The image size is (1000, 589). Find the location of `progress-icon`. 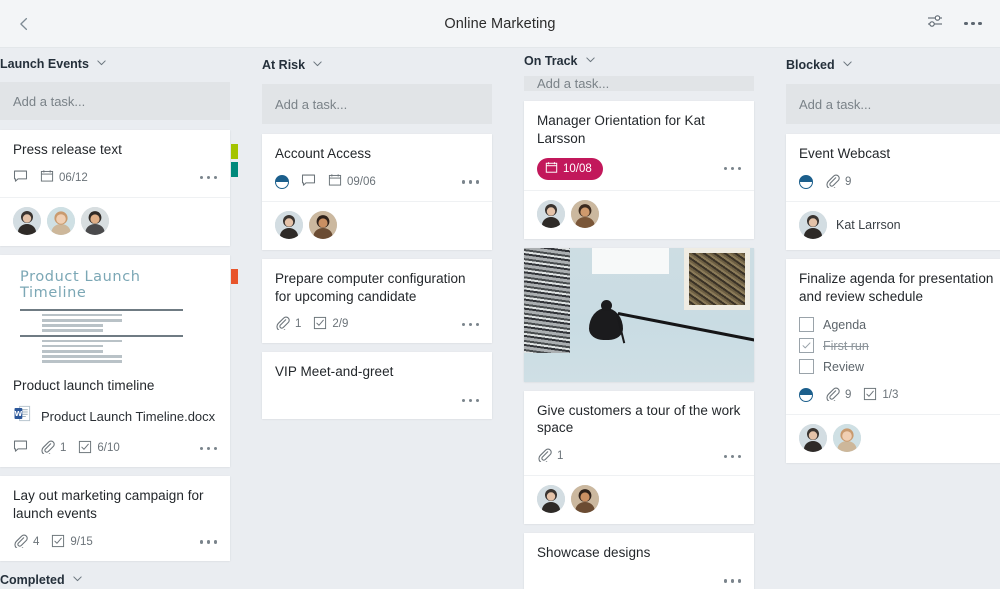

progress-icon is located at coordinates (806, 181).